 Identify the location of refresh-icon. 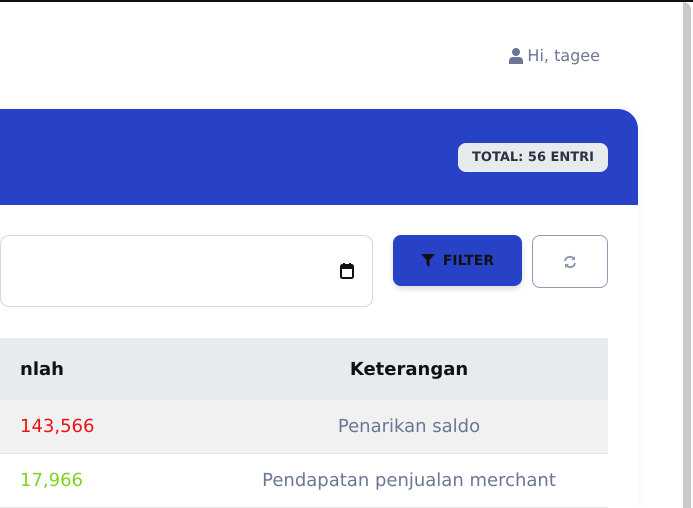
(570, 261).